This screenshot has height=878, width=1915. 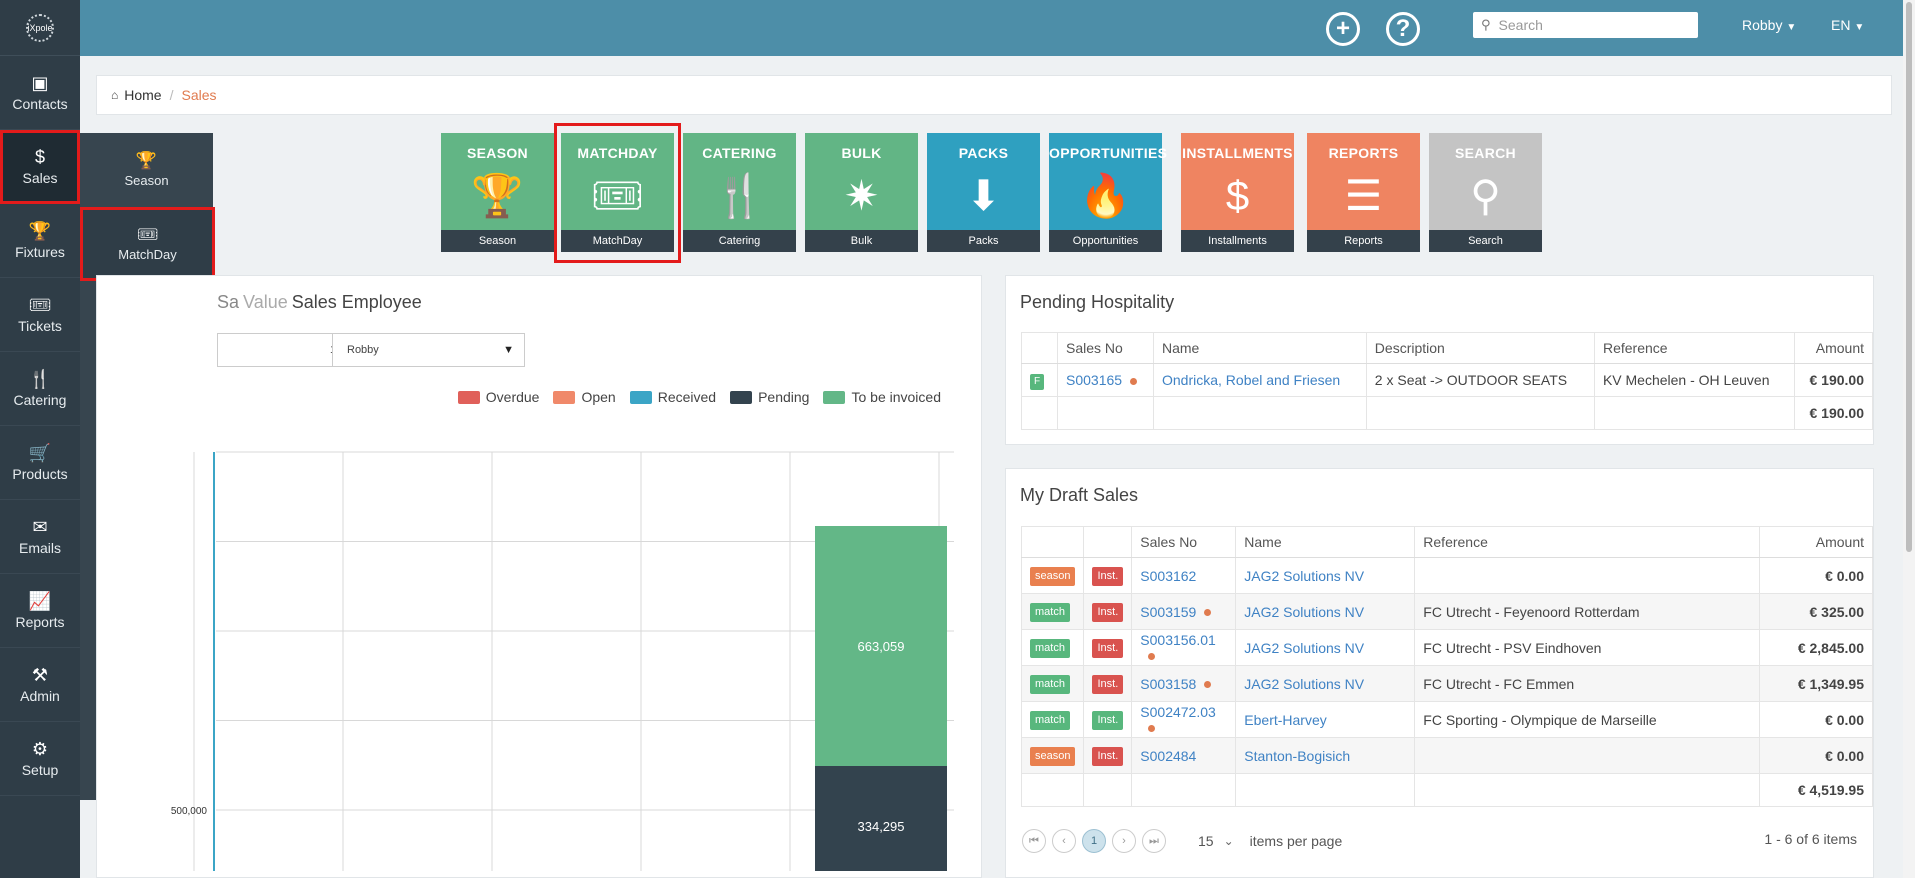 I want to click on sales-no-cell: S003156.01, so click(x=1184, y=647).